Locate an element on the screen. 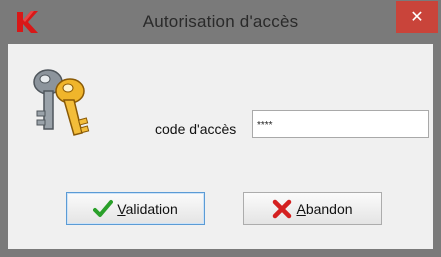  red-x-icon is located at coordinates (282, 208).